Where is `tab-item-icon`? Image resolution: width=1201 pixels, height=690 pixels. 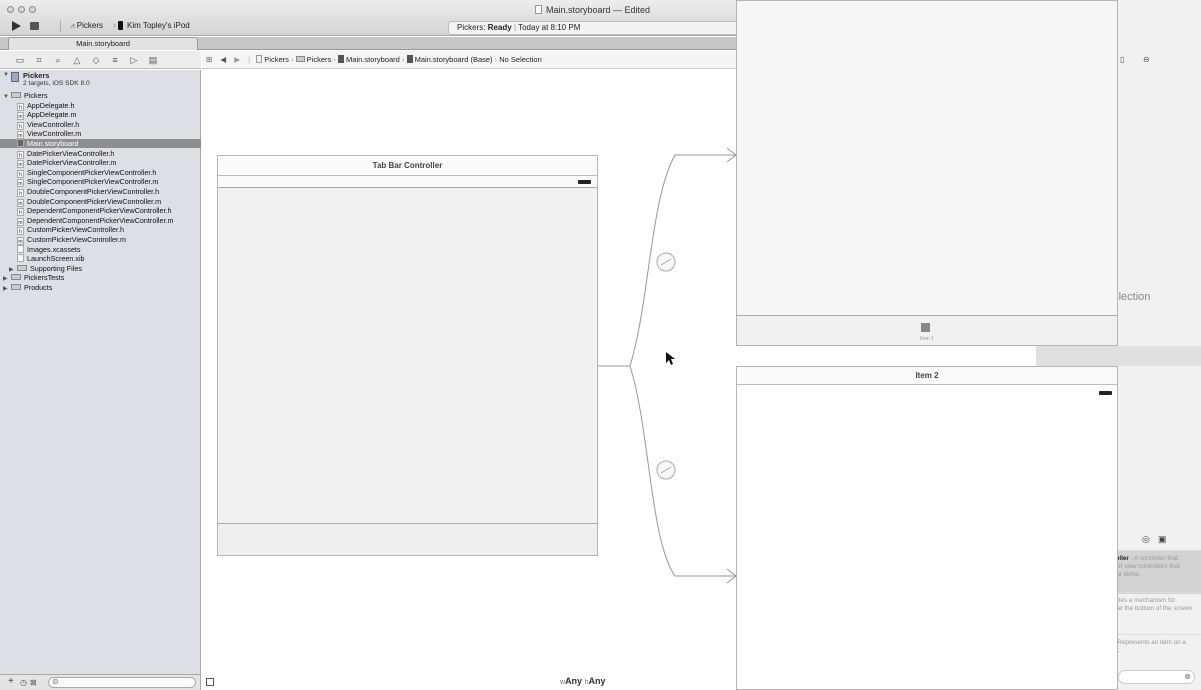
tab-item-icon is located at coordinates (925, 327).